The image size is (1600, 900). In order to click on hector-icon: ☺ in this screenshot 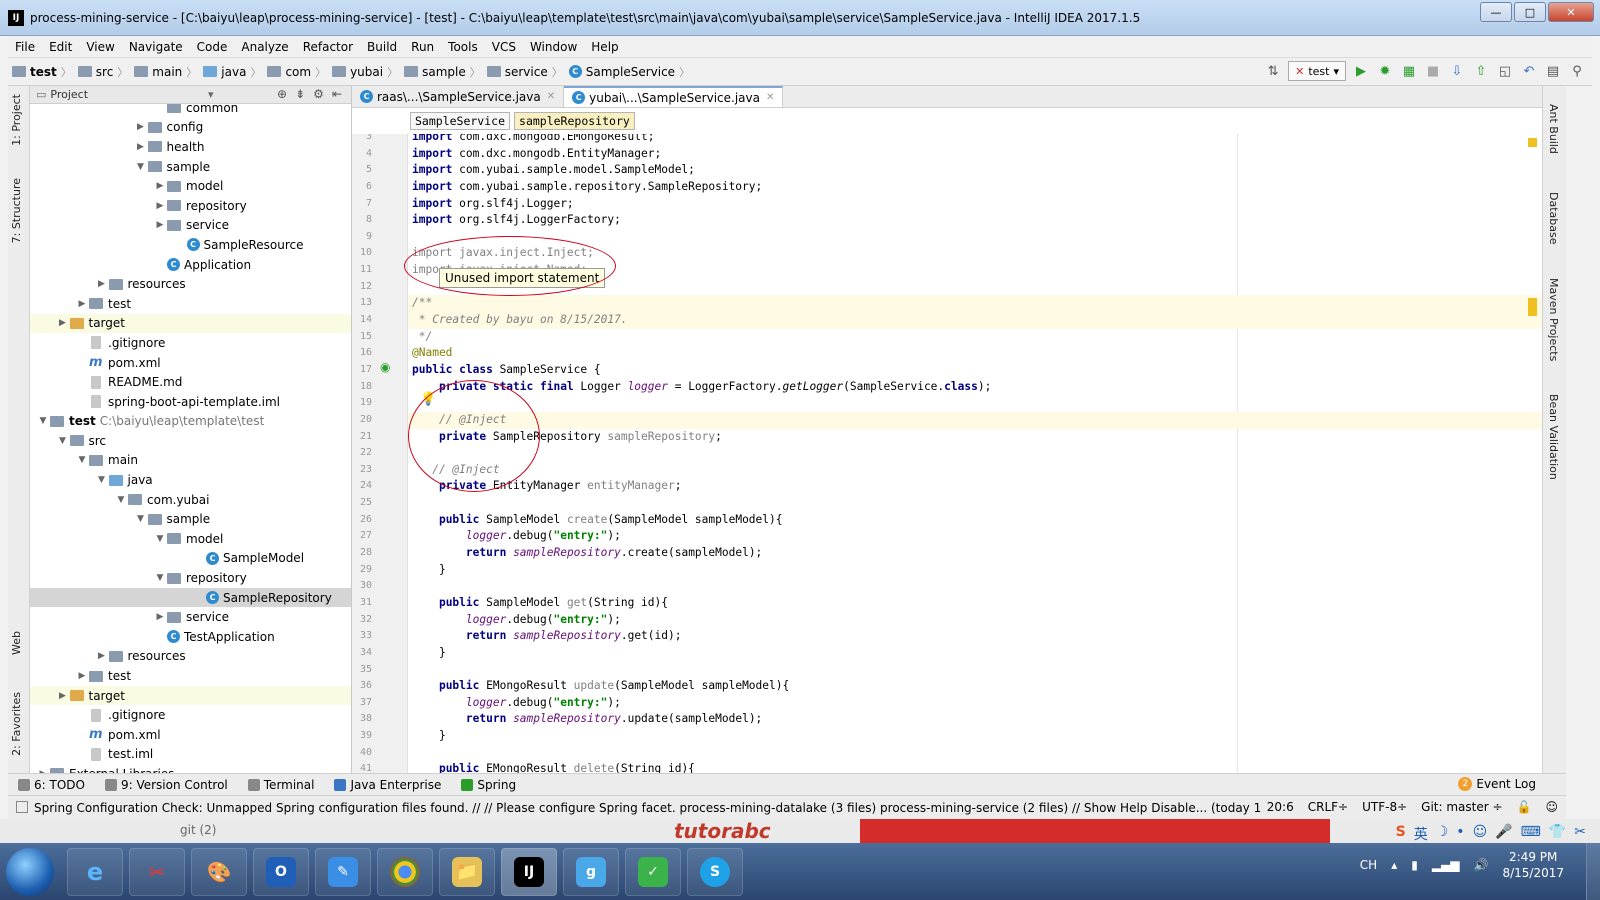, I will do `click(1551, 807)`.